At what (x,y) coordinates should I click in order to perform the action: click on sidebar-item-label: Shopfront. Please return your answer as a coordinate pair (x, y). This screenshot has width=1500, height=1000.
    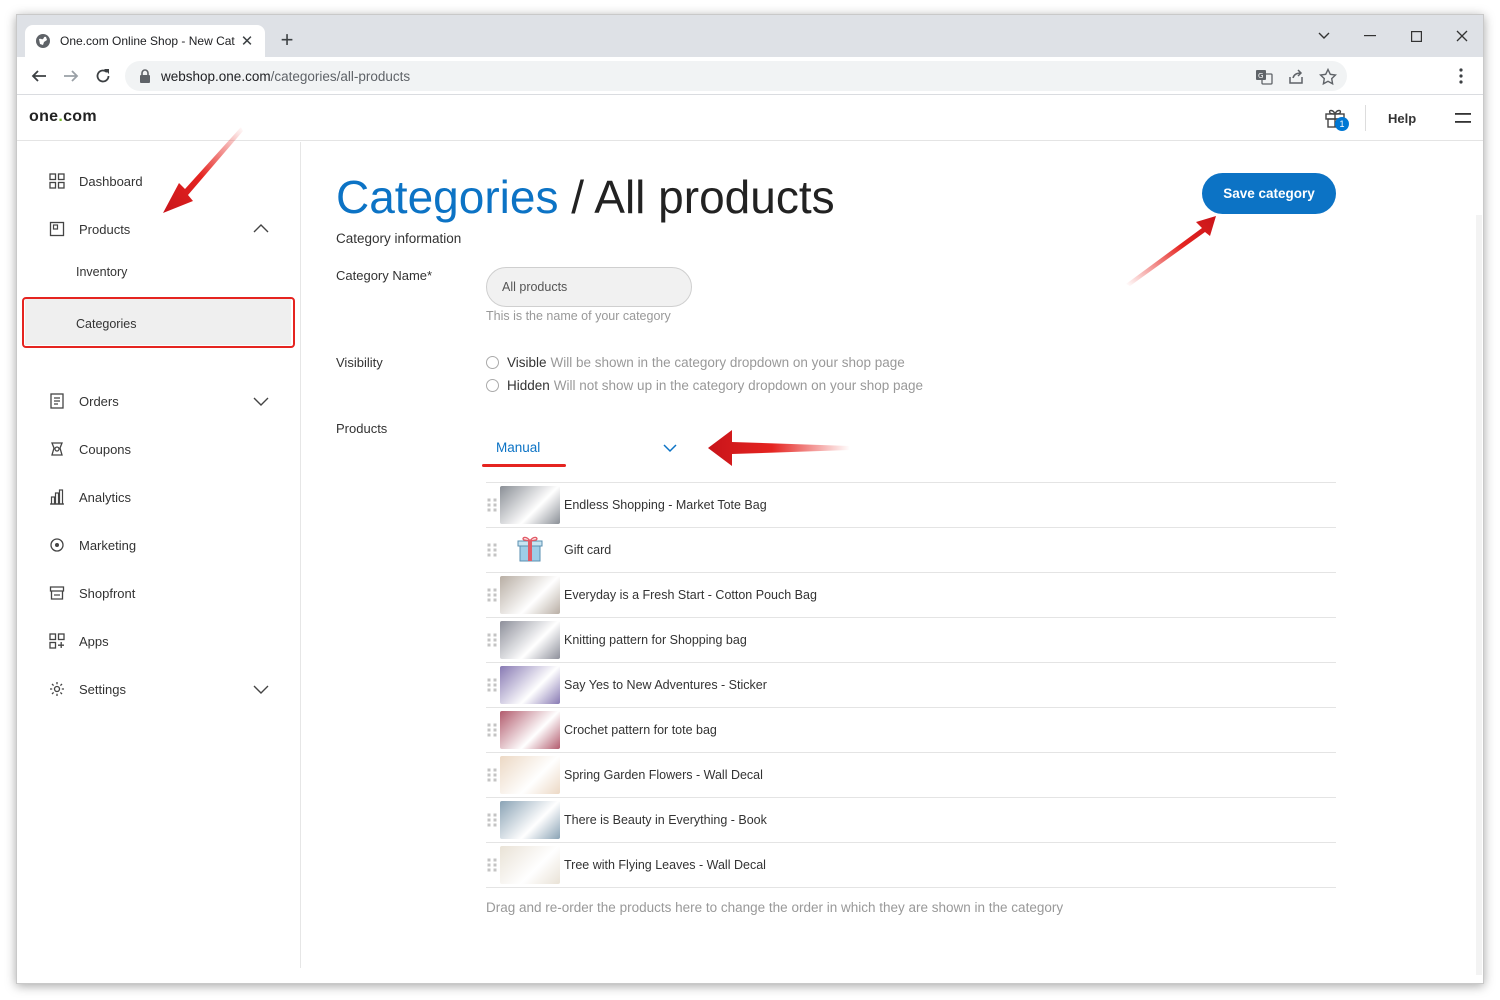
    Looking at the image, I should click on (107, 593).